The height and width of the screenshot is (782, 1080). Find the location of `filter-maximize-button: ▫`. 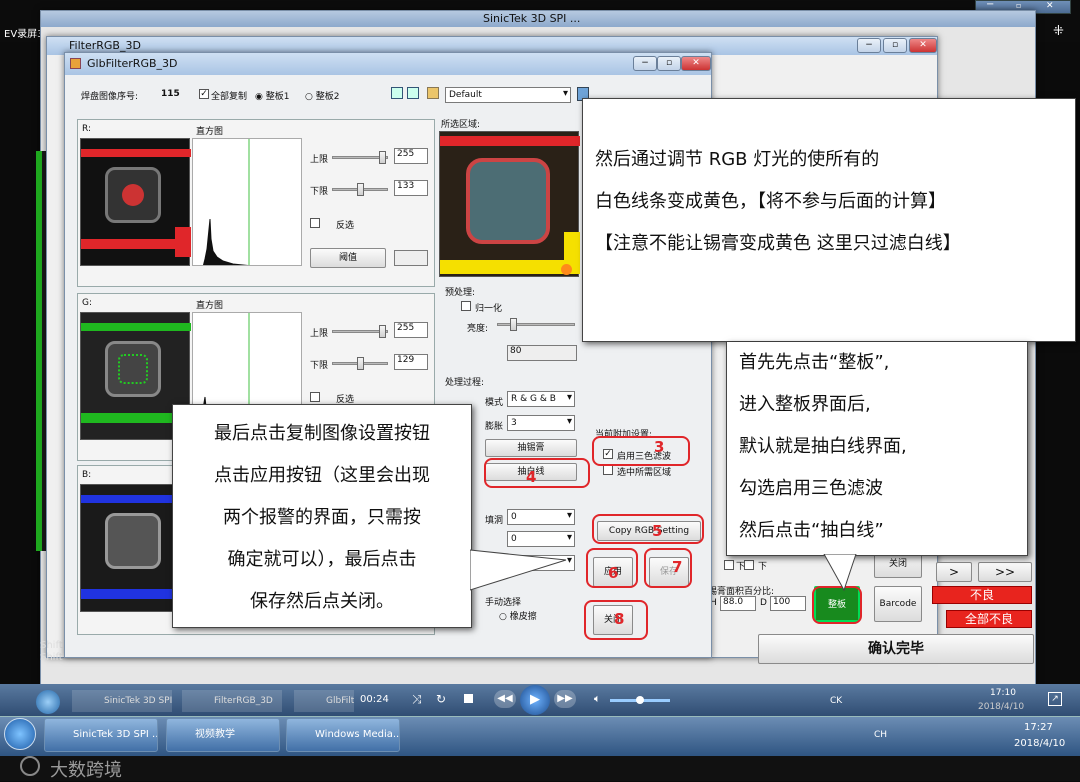

filter-maximize-button: ▫ is located at coordinates (895, 45).